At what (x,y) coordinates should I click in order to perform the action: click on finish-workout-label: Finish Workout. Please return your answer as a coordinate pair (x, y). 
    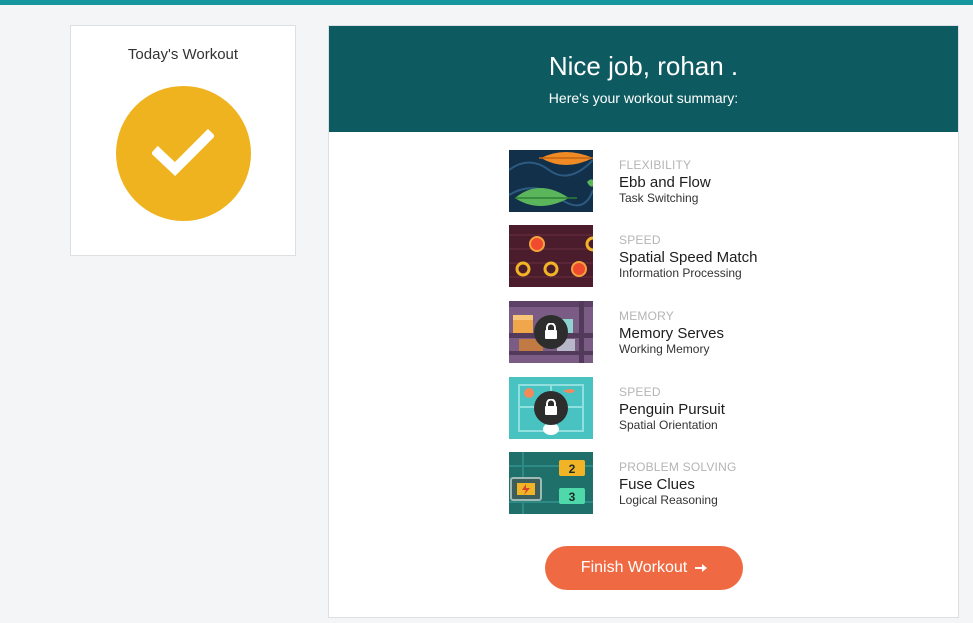
    Looking at the image, I should click on (634, 567).